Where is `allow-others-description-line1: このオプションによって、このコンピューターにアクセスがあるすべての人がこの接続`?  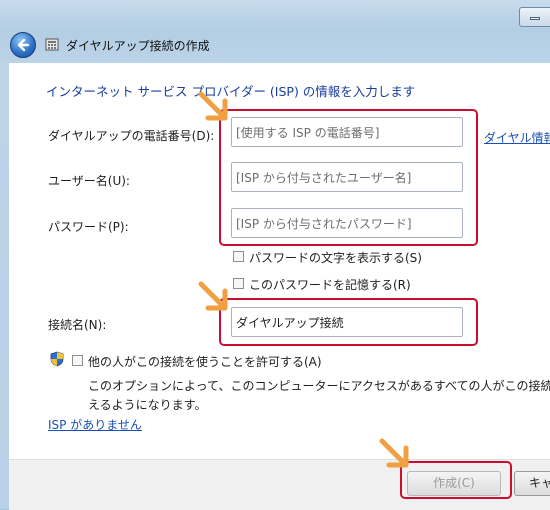
allow-others-description-line1: このオプションによって、このコンピューターにアクセスがあるすべての人がこの接続 is located at coordinates (319, 386).